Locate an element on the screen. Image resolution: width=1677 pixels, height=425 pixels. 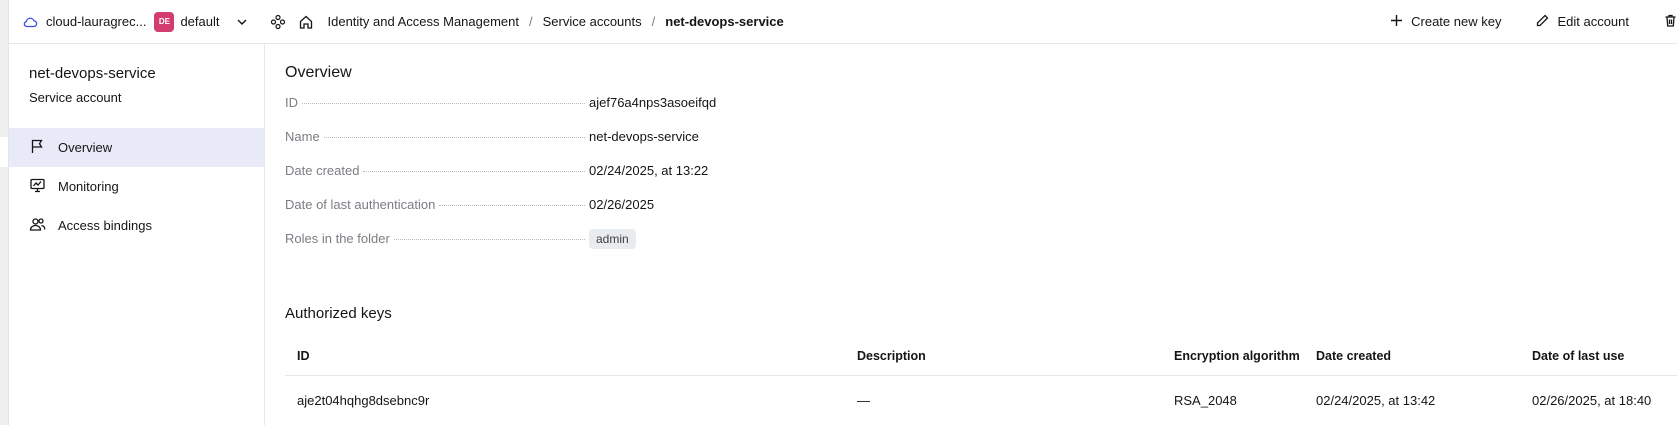
monitor-chart-icon is located at coordinates (37, 187).